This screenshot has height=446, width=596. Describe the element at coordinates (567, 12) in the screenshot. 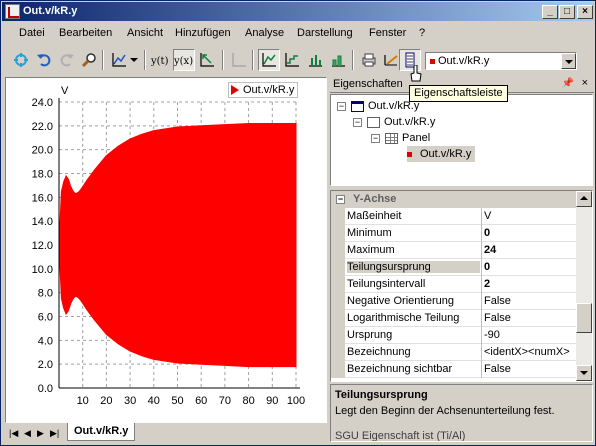

I see `maximize-button: □` at that location.